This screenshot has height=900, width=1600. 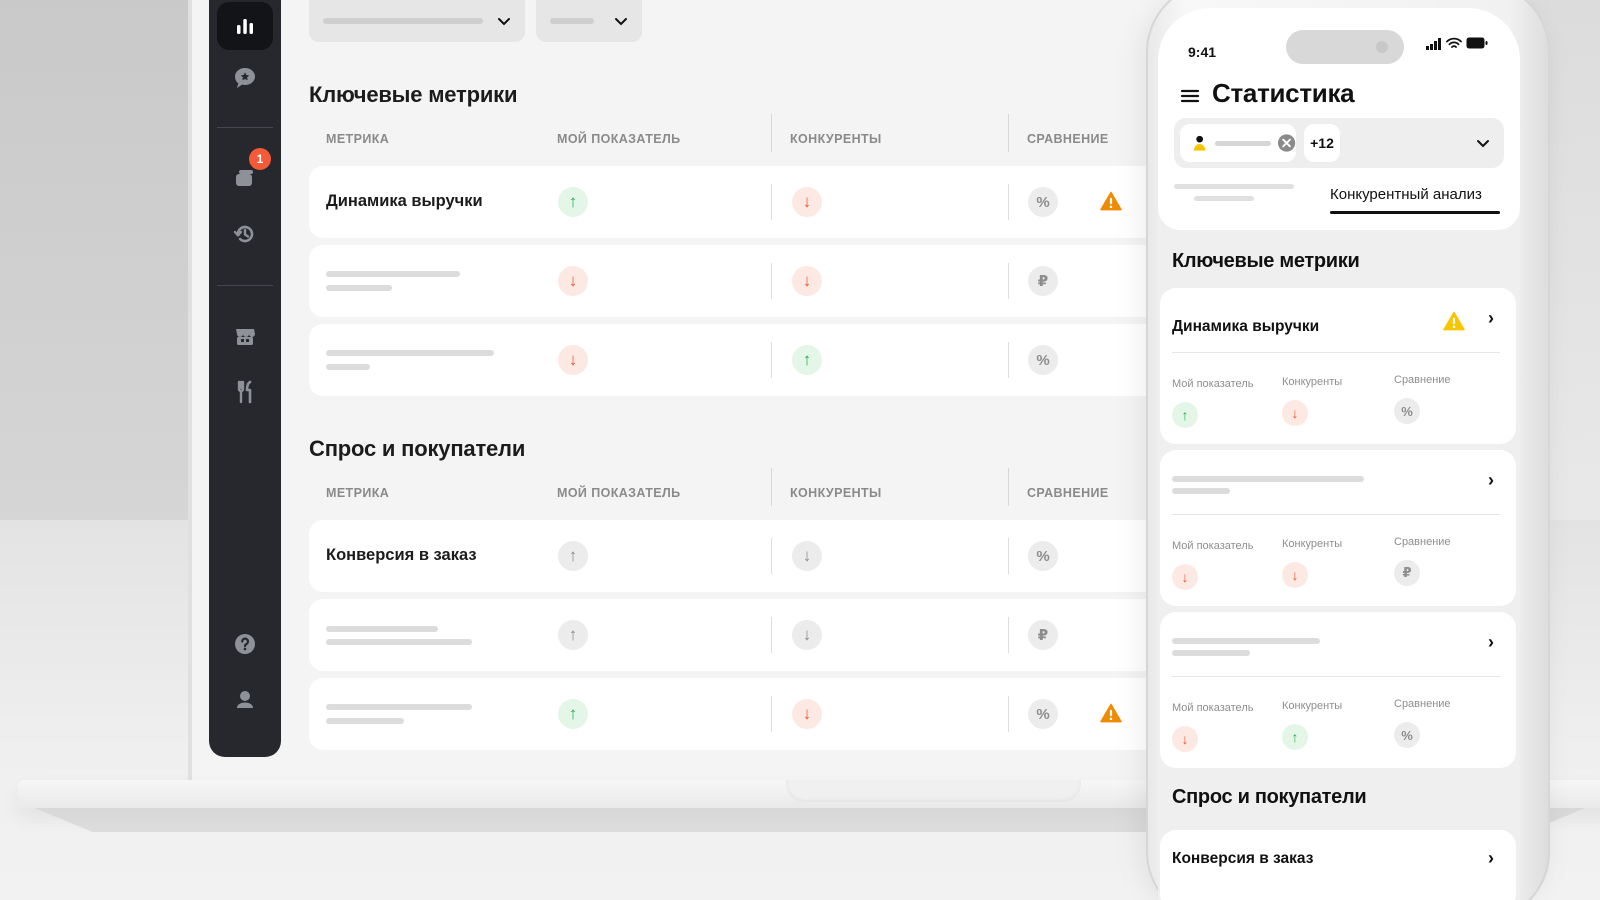 I want to click on competitor-trend-icon: ↑, so click(x=1295, y=737).